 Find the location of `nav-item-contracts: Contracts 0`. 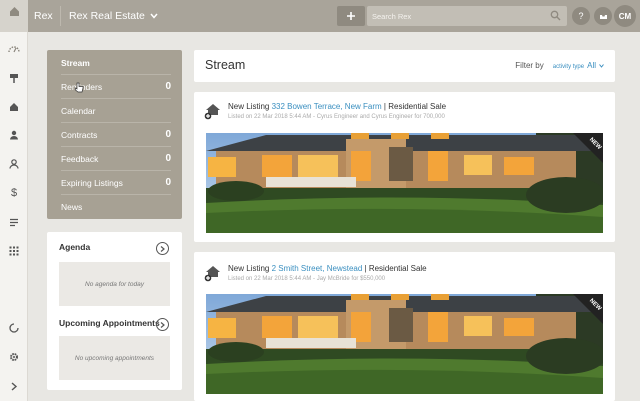

nav-item-contracts: Contracts 0 is located at coordinates (116, 135).